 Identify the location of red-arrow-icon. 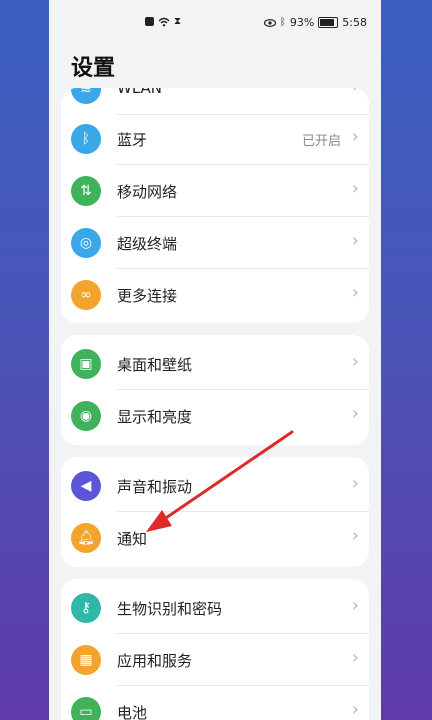
(220, 481).